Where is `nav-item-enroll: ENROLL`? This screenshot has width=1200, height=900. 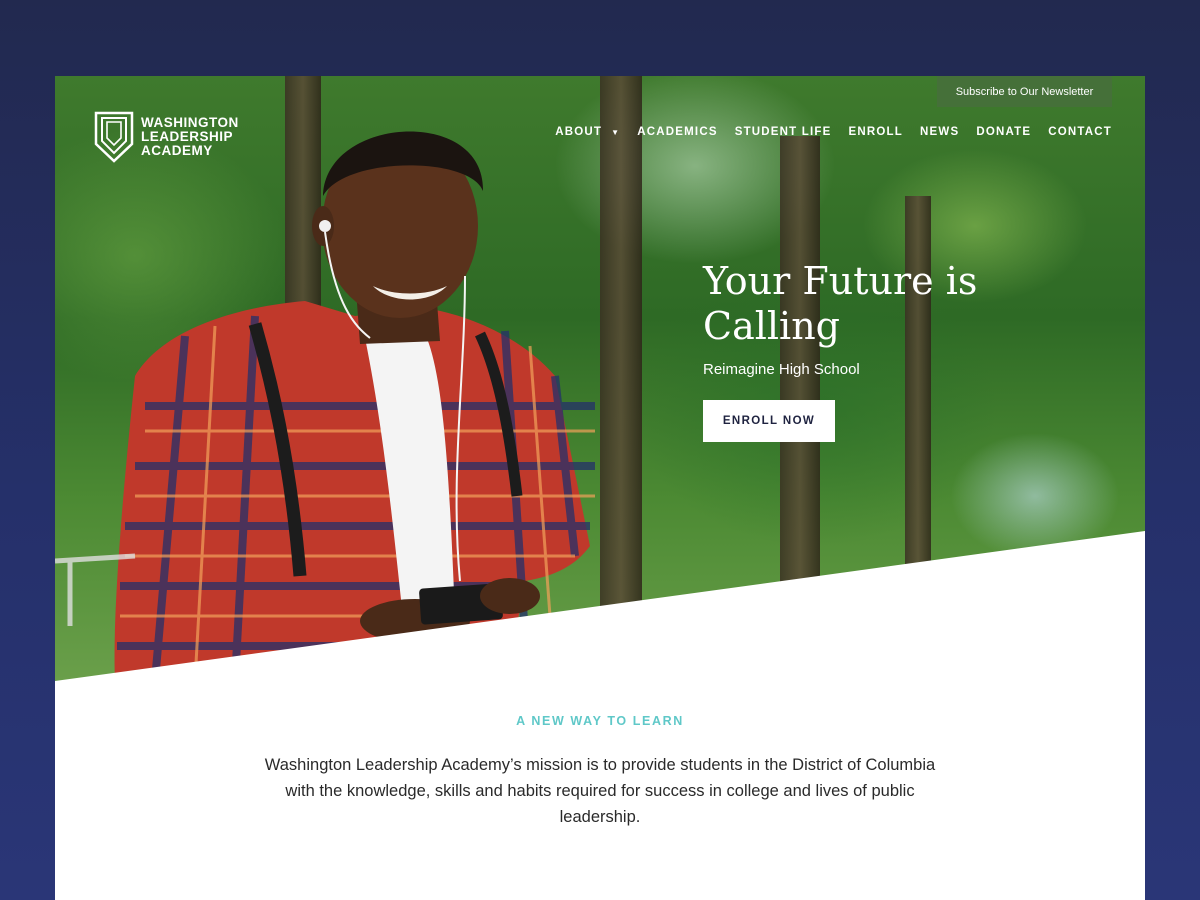 nav-item-enroll: ENROLL is located at coordinates (876, 132).